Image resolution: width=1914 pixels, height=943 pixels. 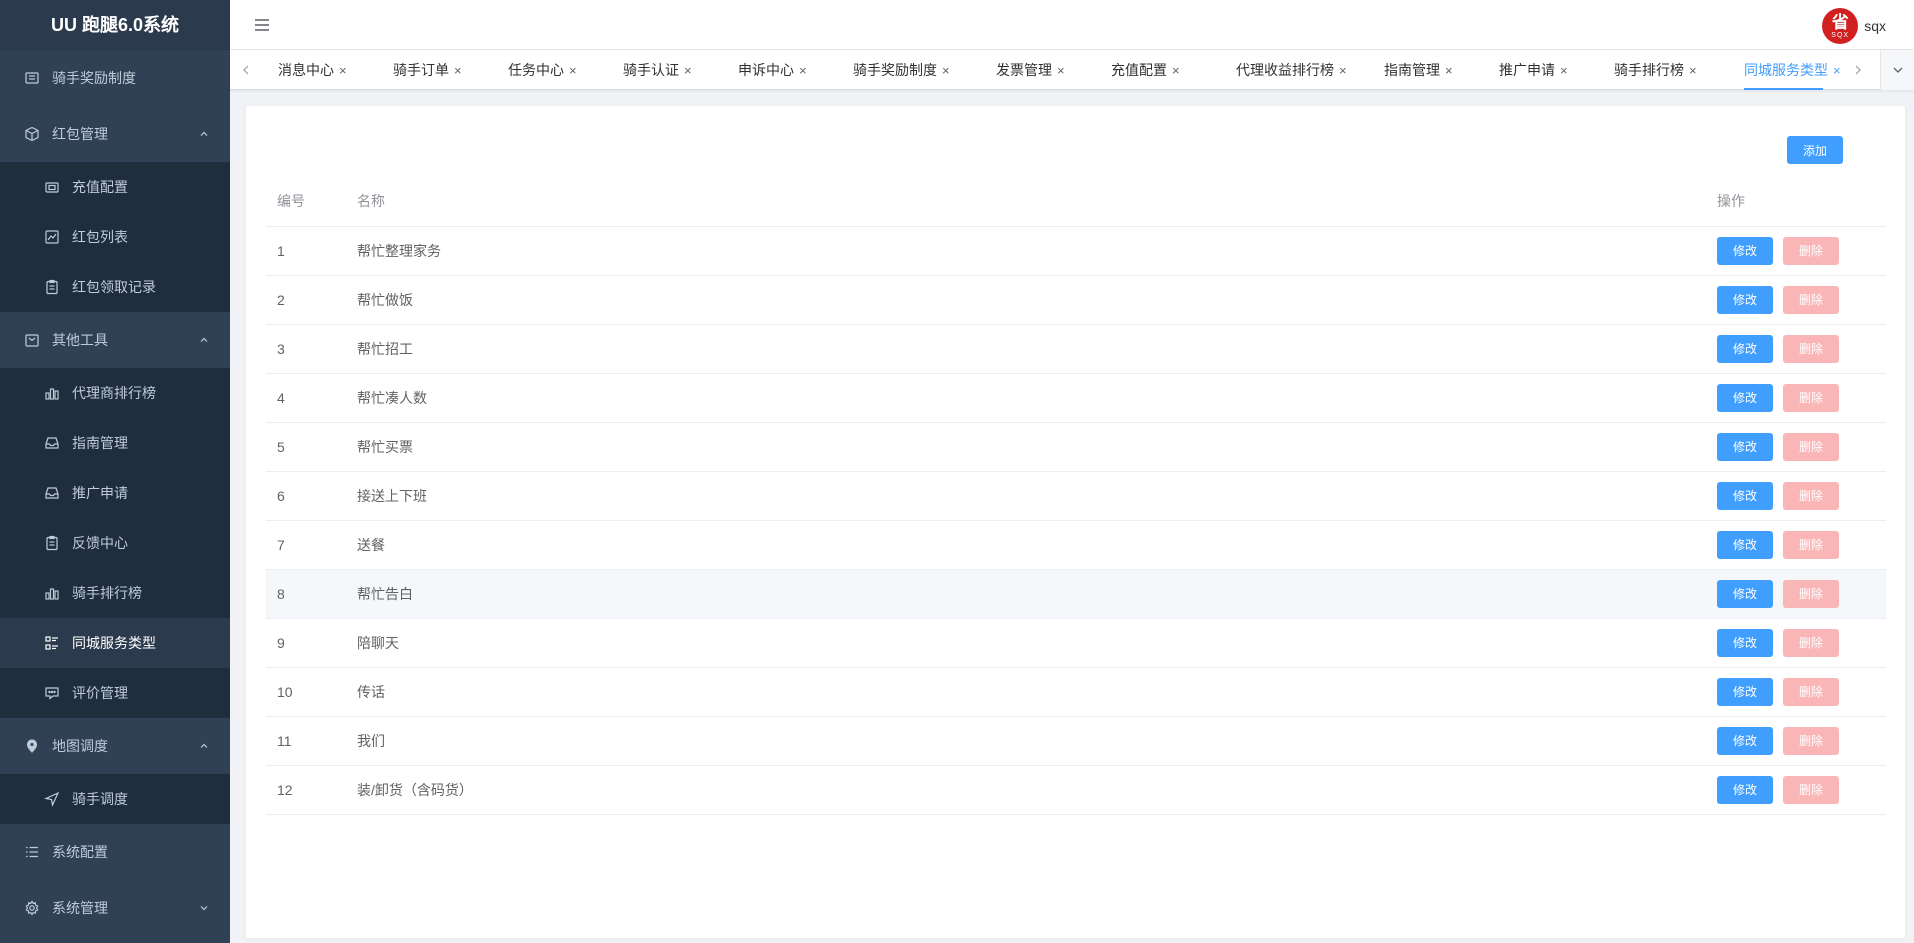 I want to click on tab-0: 消息中心 ×, so click(x=312, y=70).